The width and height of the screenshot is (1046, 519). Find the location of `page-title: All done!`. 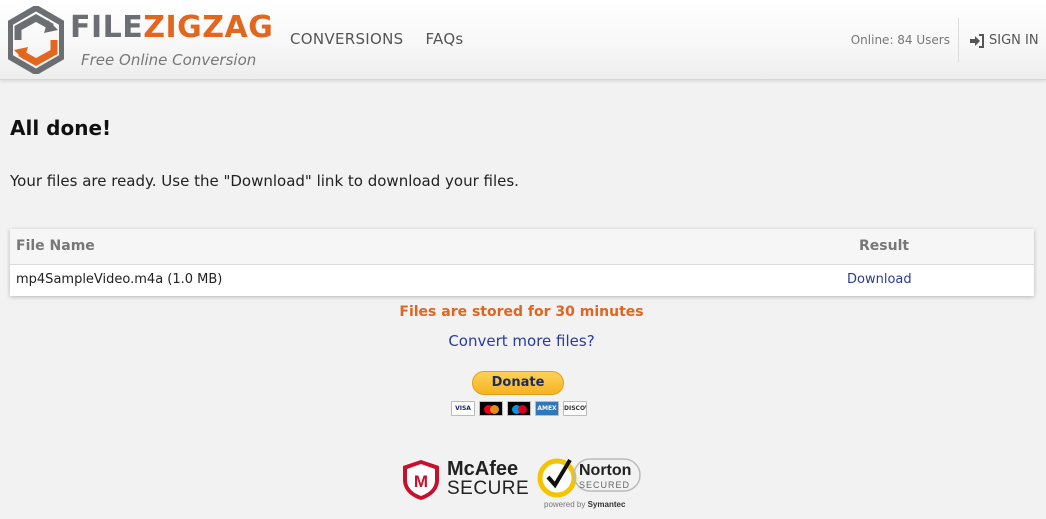

page-title: All done! is located at coordinates (61, 128).